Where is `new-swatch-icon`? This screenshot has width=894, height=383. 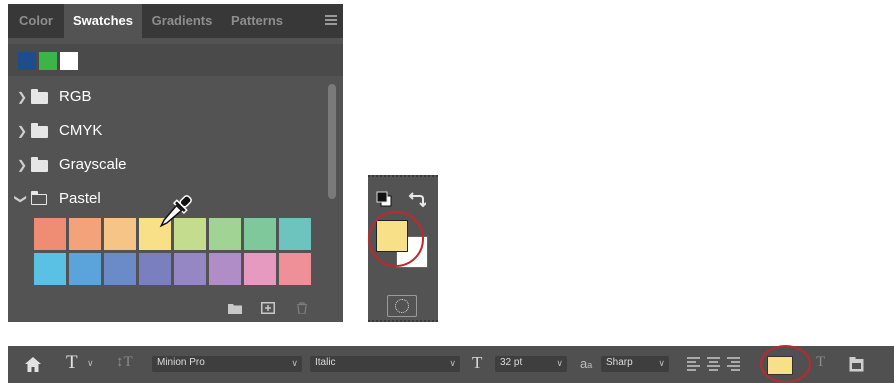
new-swatch-icon is located at coordinates (268, 308).